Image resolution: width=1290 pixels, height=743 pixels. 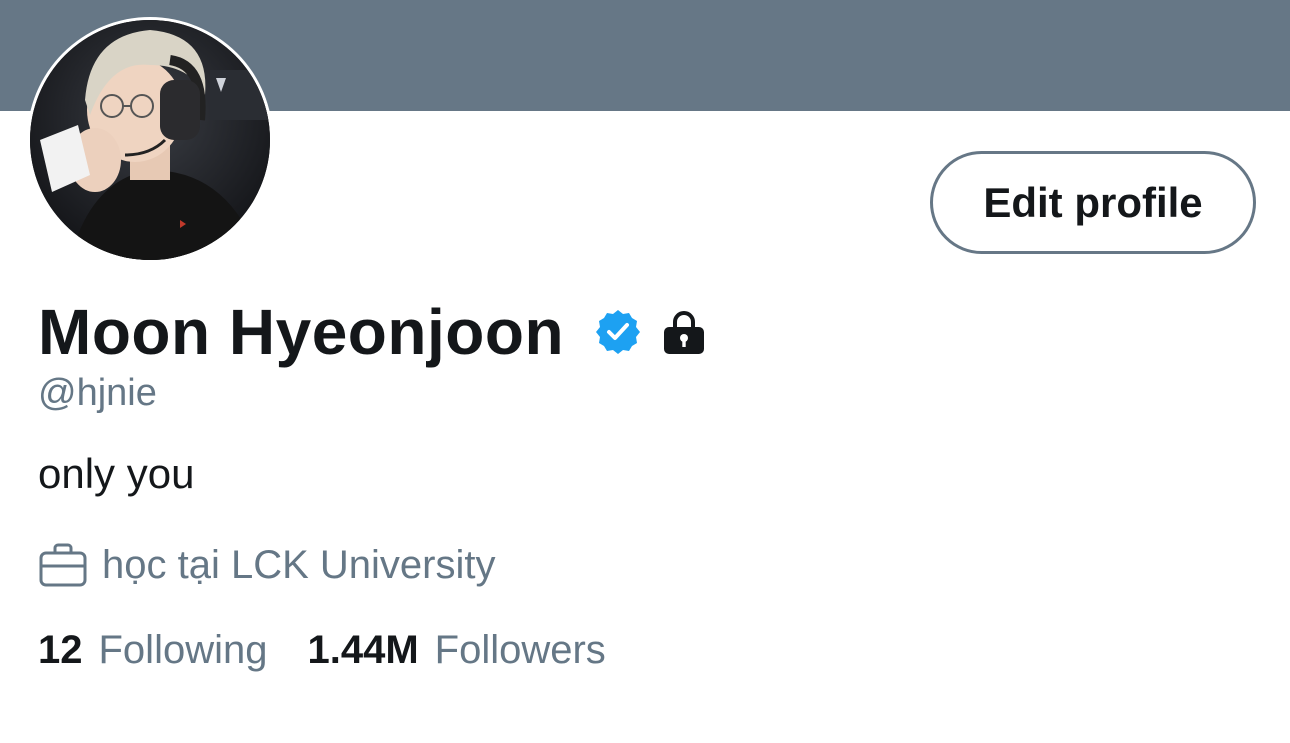 I want to click on name-row: Moon Hyeonjoon, so click(x=373, y=332).